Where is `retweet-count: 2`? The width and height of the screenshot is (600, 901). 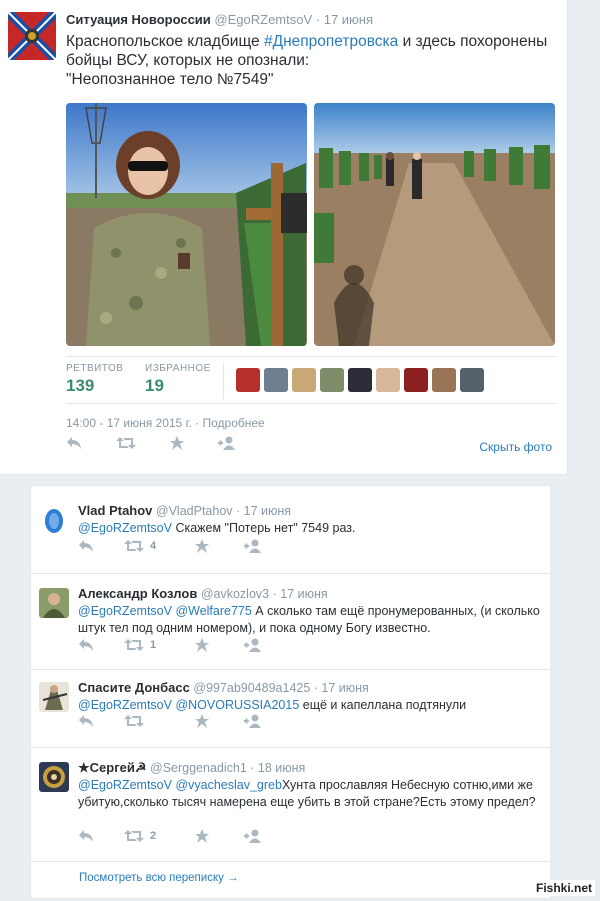 retweet-count: 2 is located at coordinates (153, 836).